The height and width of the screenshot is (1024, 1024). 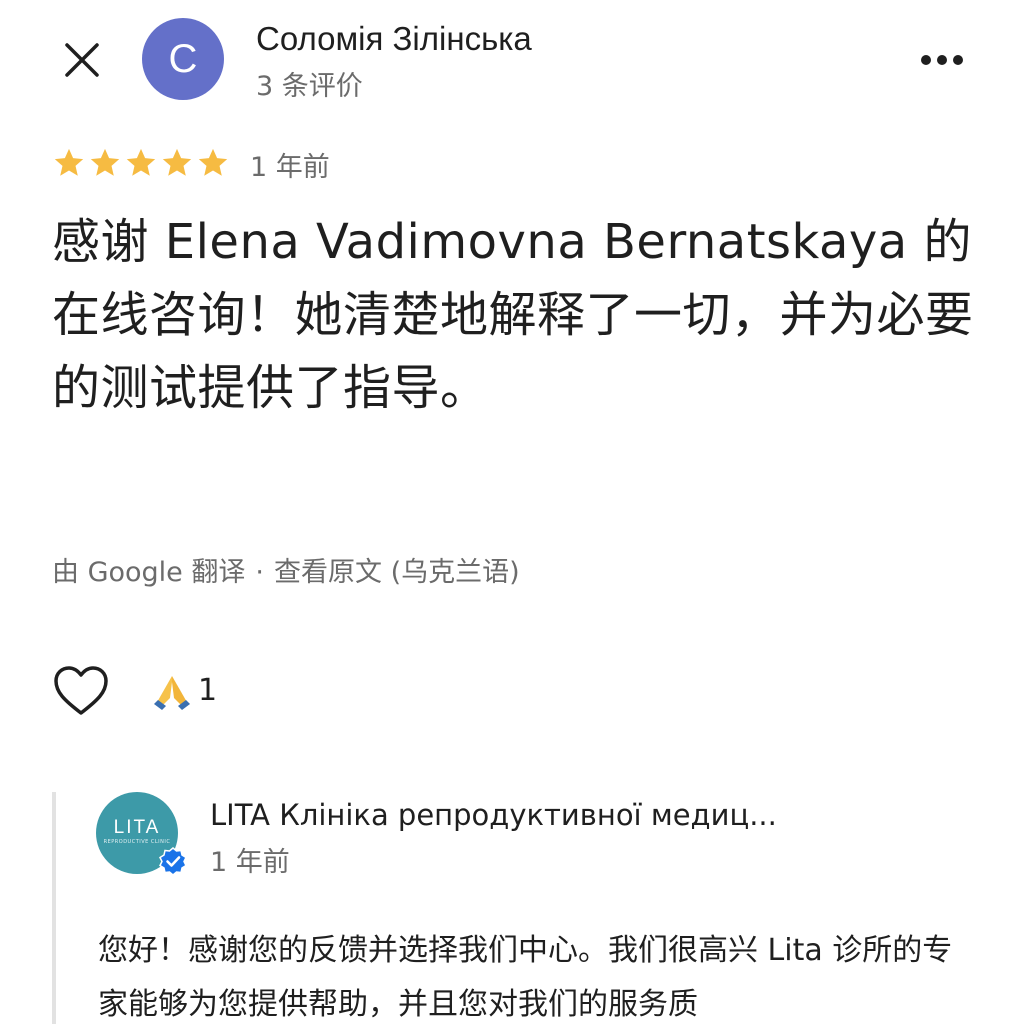 I want to click on close-button, so click(x=82, y=60).